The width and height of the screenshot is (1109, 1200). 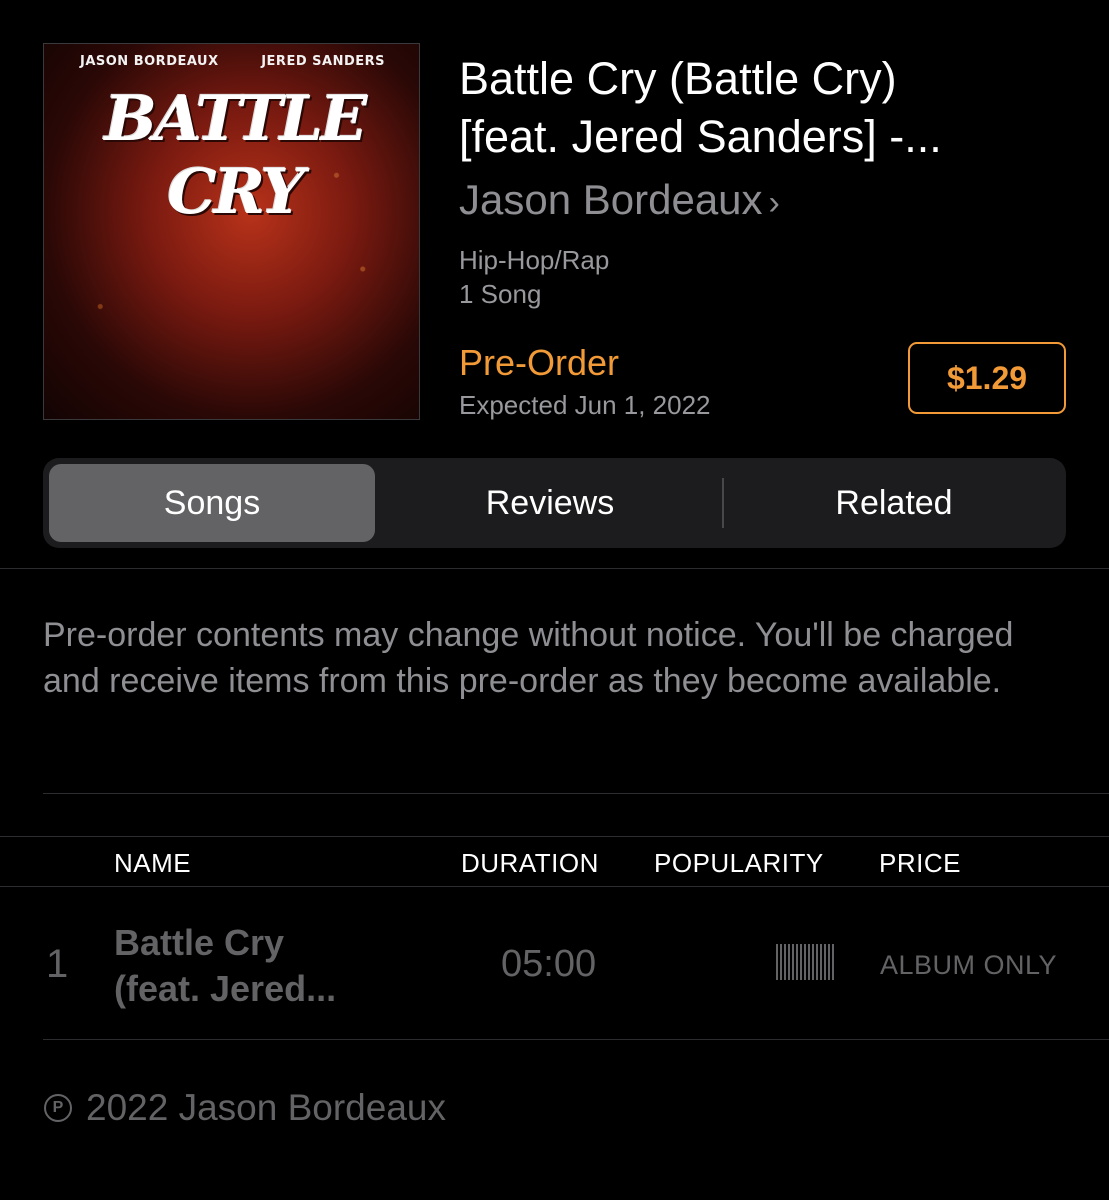 I want to click on column-header-price: PRICE, so click(x=920, y=863).